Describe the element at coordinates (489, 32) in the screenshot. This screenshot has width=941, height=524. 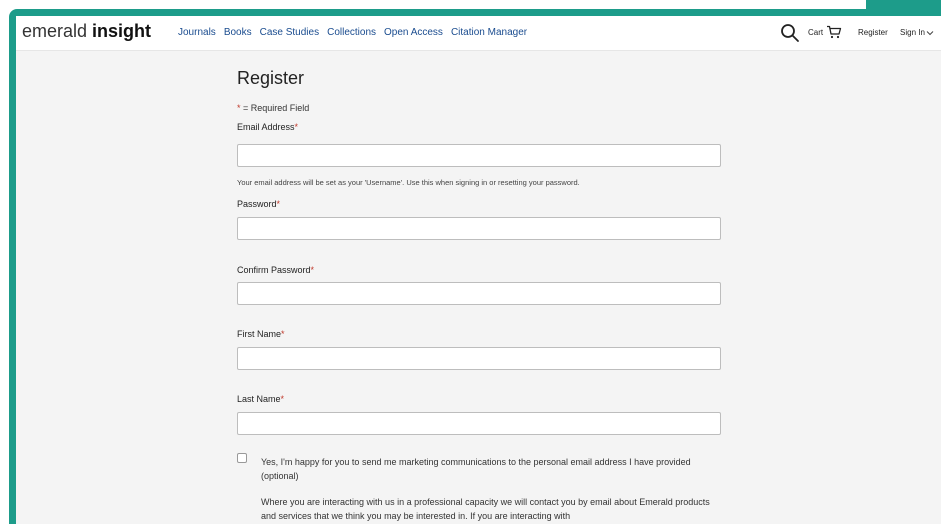
I see `nav-citation-manager: Citation Manager` at that location.